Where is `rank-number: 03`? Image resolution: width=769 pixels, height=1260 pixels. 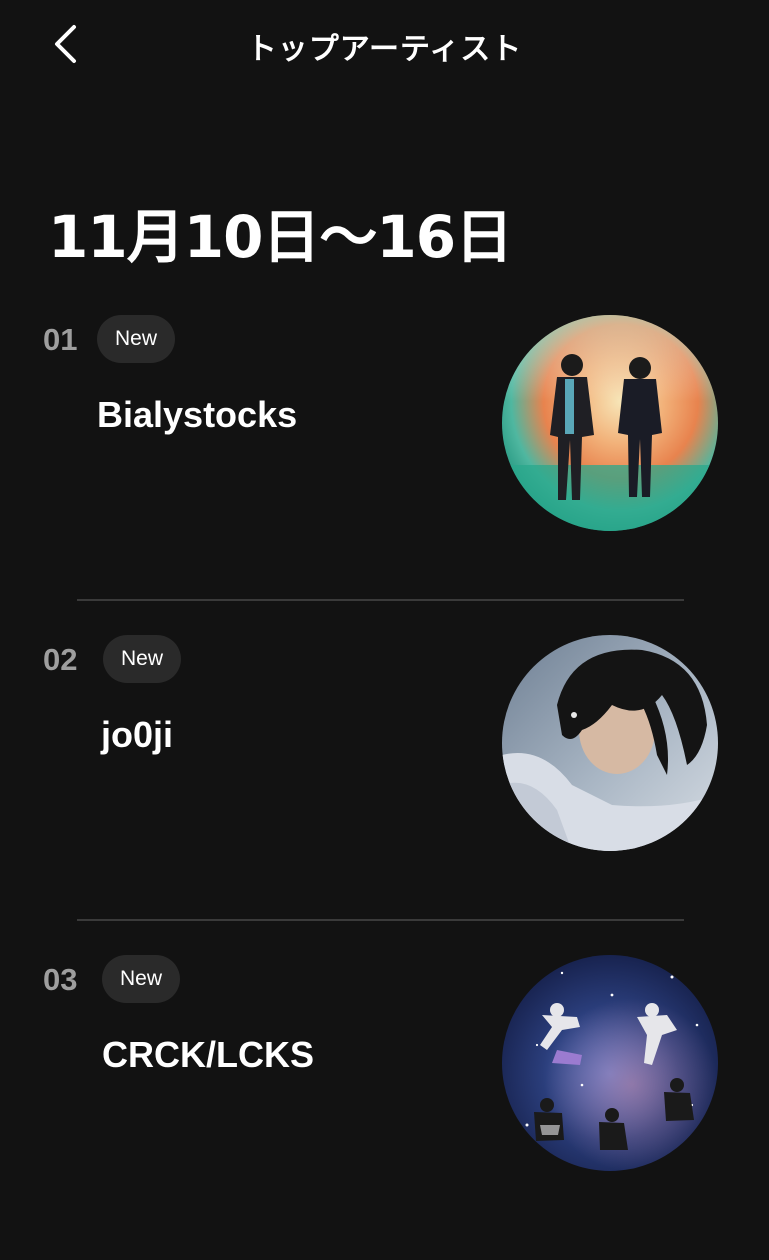 rank-number: 03 is located at coordinates (60, 979).